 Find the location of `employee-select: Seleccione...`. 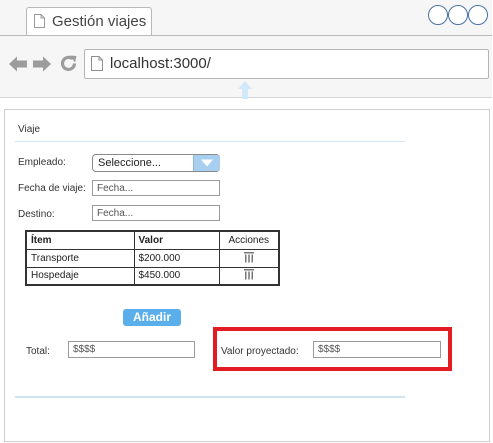

employee-select: Seleccione... is located at coordinates (156, 163).